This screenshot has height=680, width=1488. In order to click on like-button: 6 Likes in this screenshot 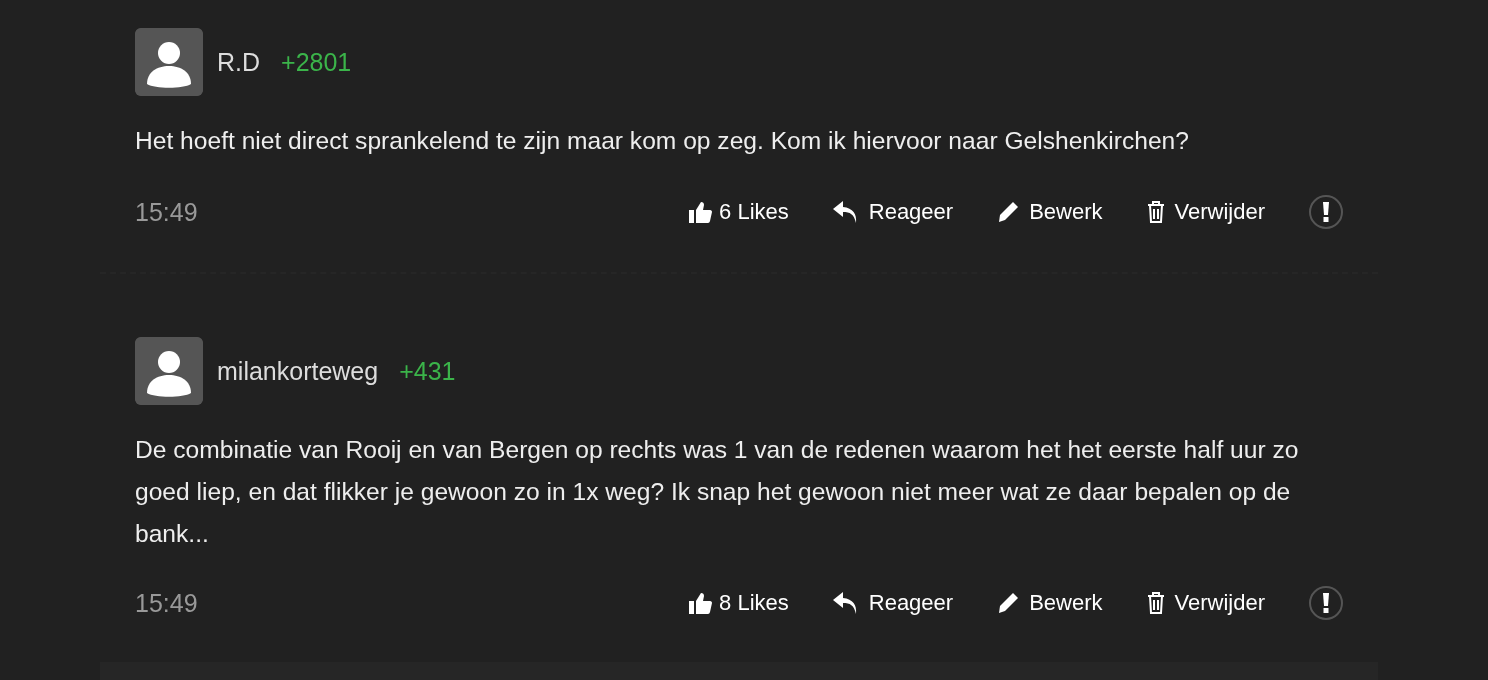, I will do `click(739, 212)`.